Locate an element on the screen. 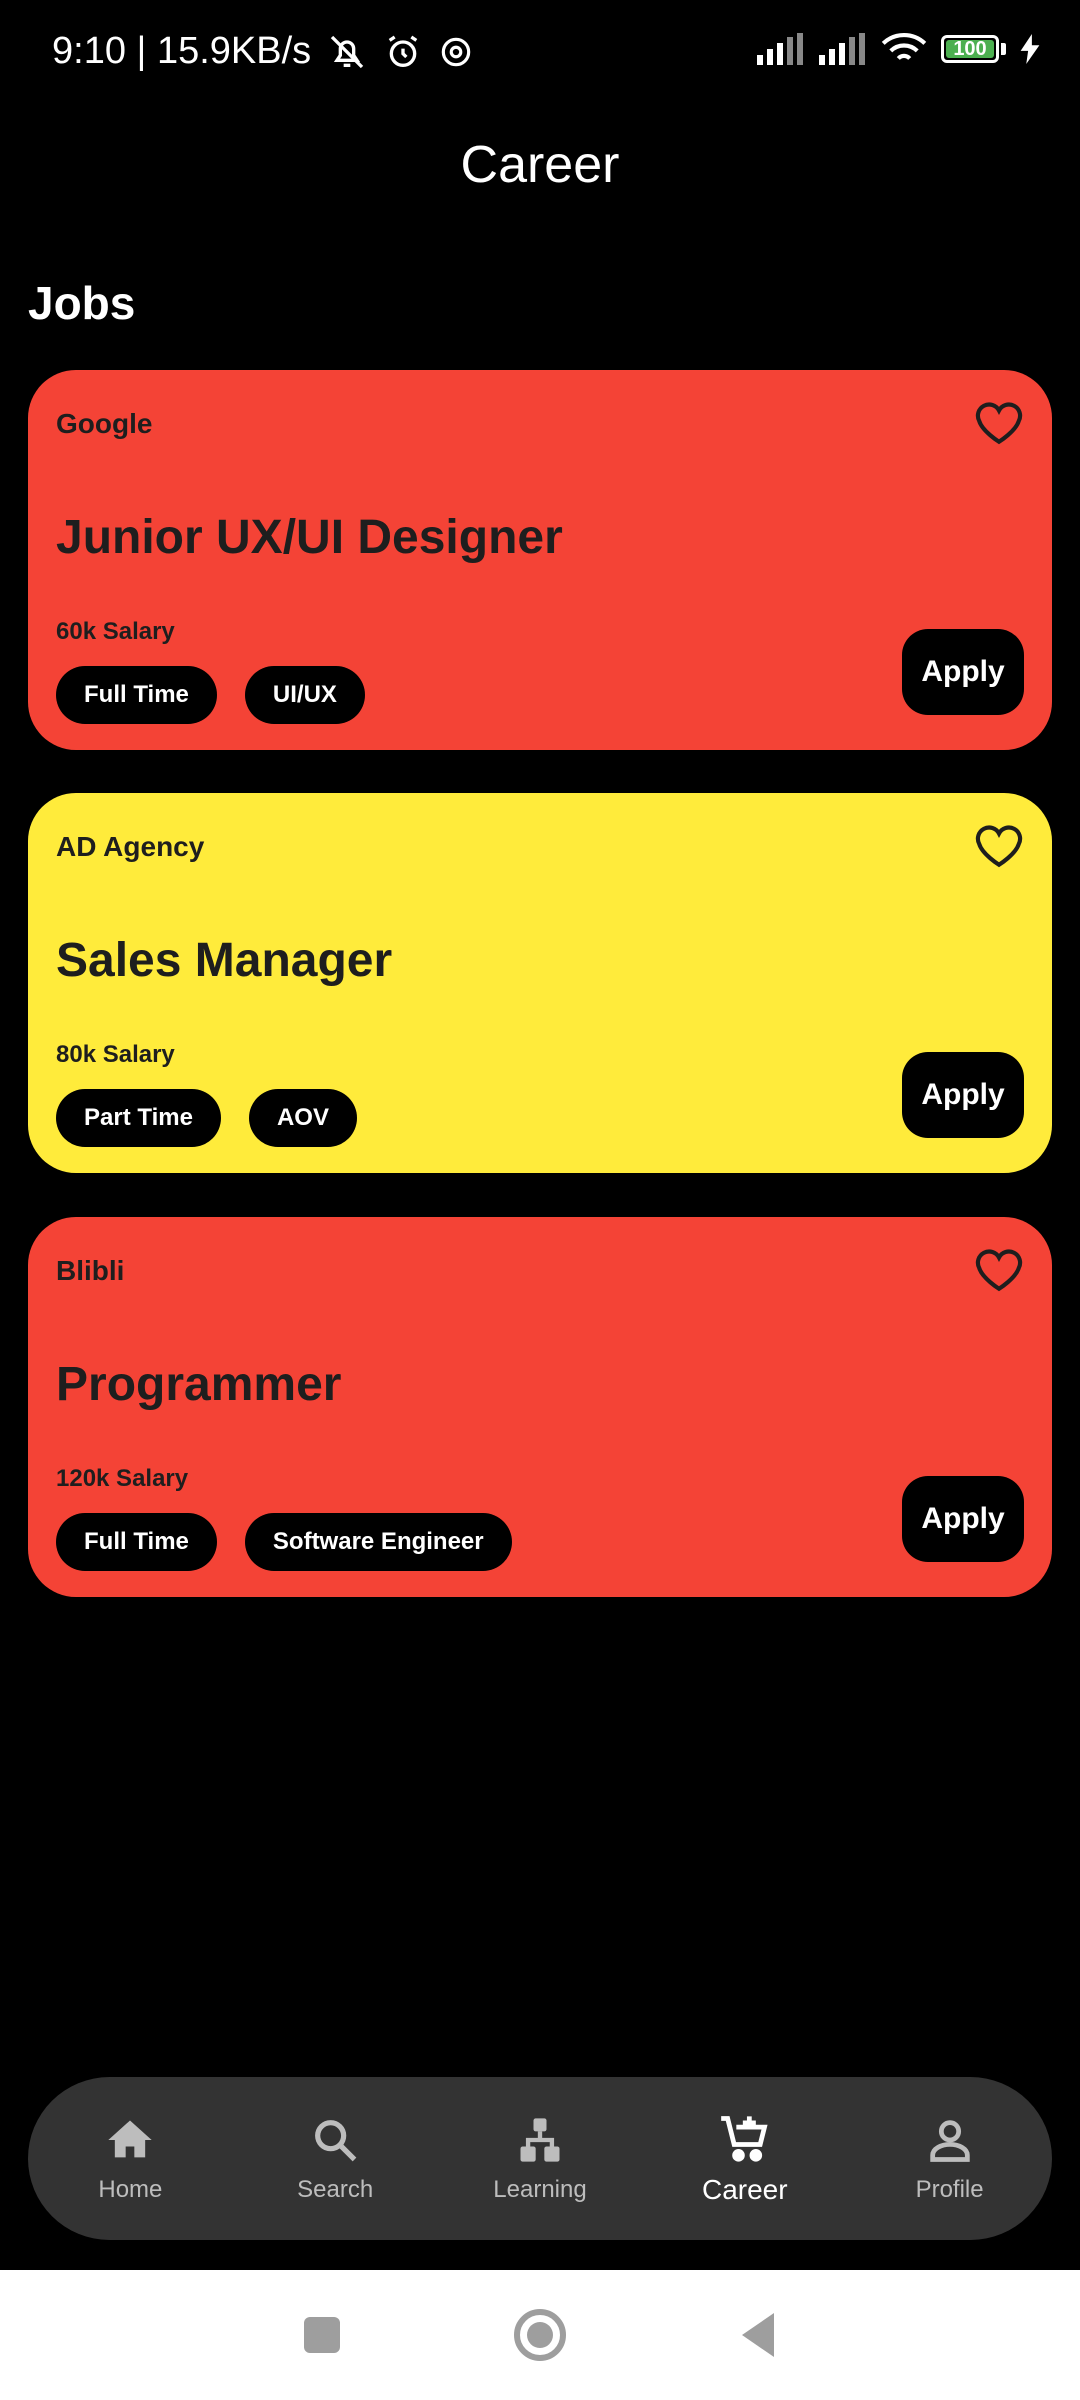 The height and width of the screenshot is (2400, 1080). tag-chip: Software Engineer is located at coordinates (378, 1542).